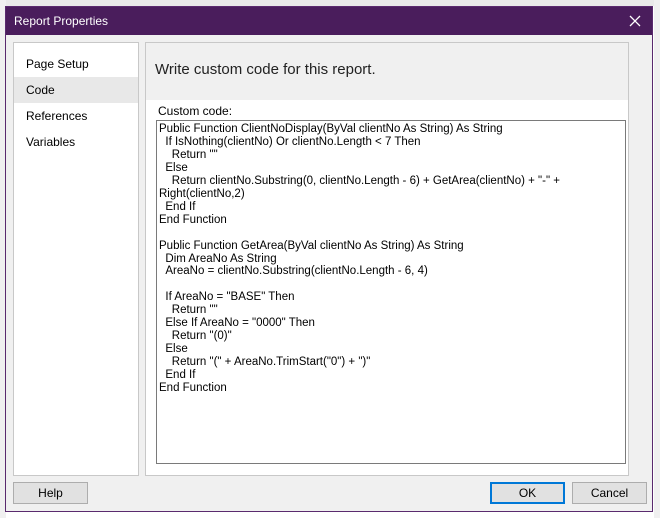 The image size is (660, 518). Describe the element at coordinates (195, 111) in the screenshot. I see `custom-code-label: Custom code:` at that location.